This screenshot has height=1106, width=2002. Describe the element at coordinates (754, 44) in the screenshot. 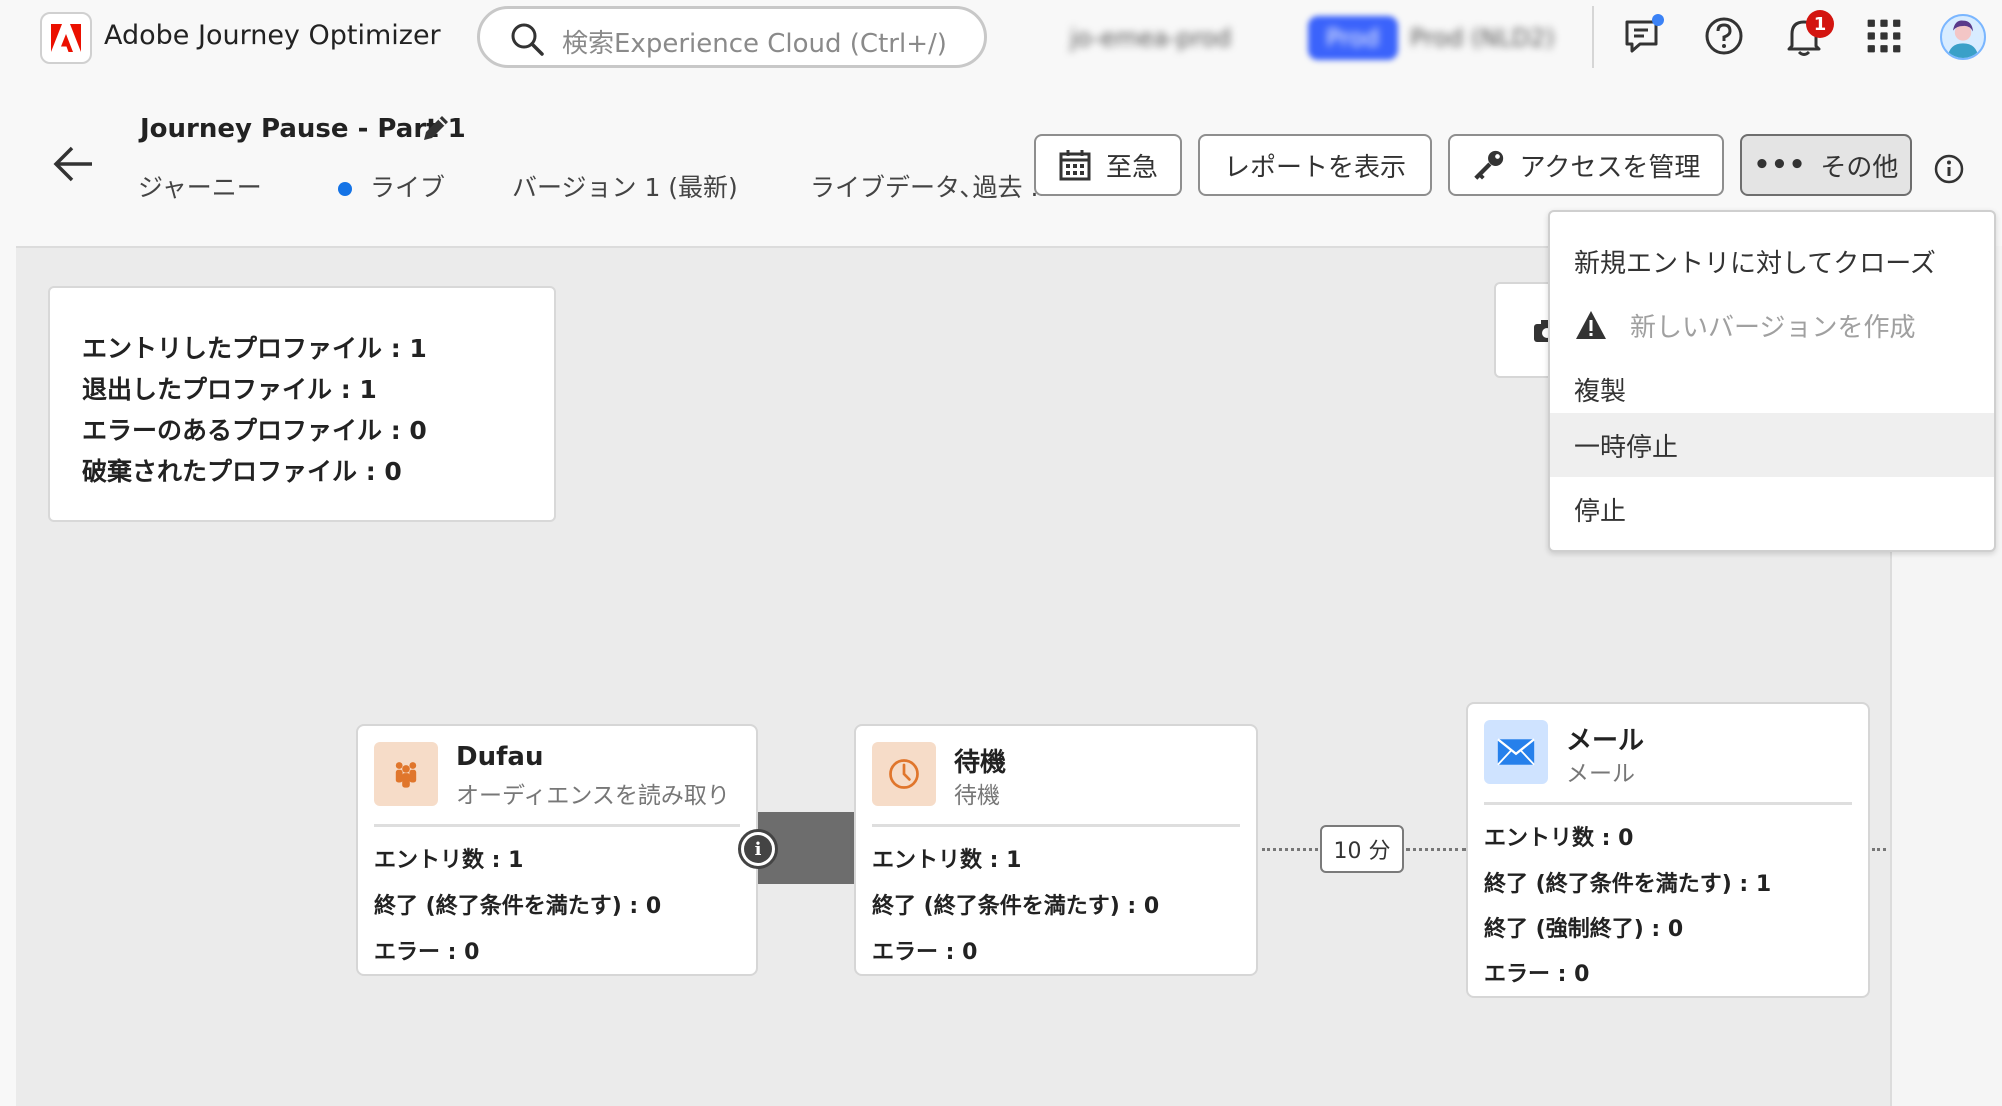

I see `search-placeholder: 検索Experience Cloud (Ctrl+/)` at that location.